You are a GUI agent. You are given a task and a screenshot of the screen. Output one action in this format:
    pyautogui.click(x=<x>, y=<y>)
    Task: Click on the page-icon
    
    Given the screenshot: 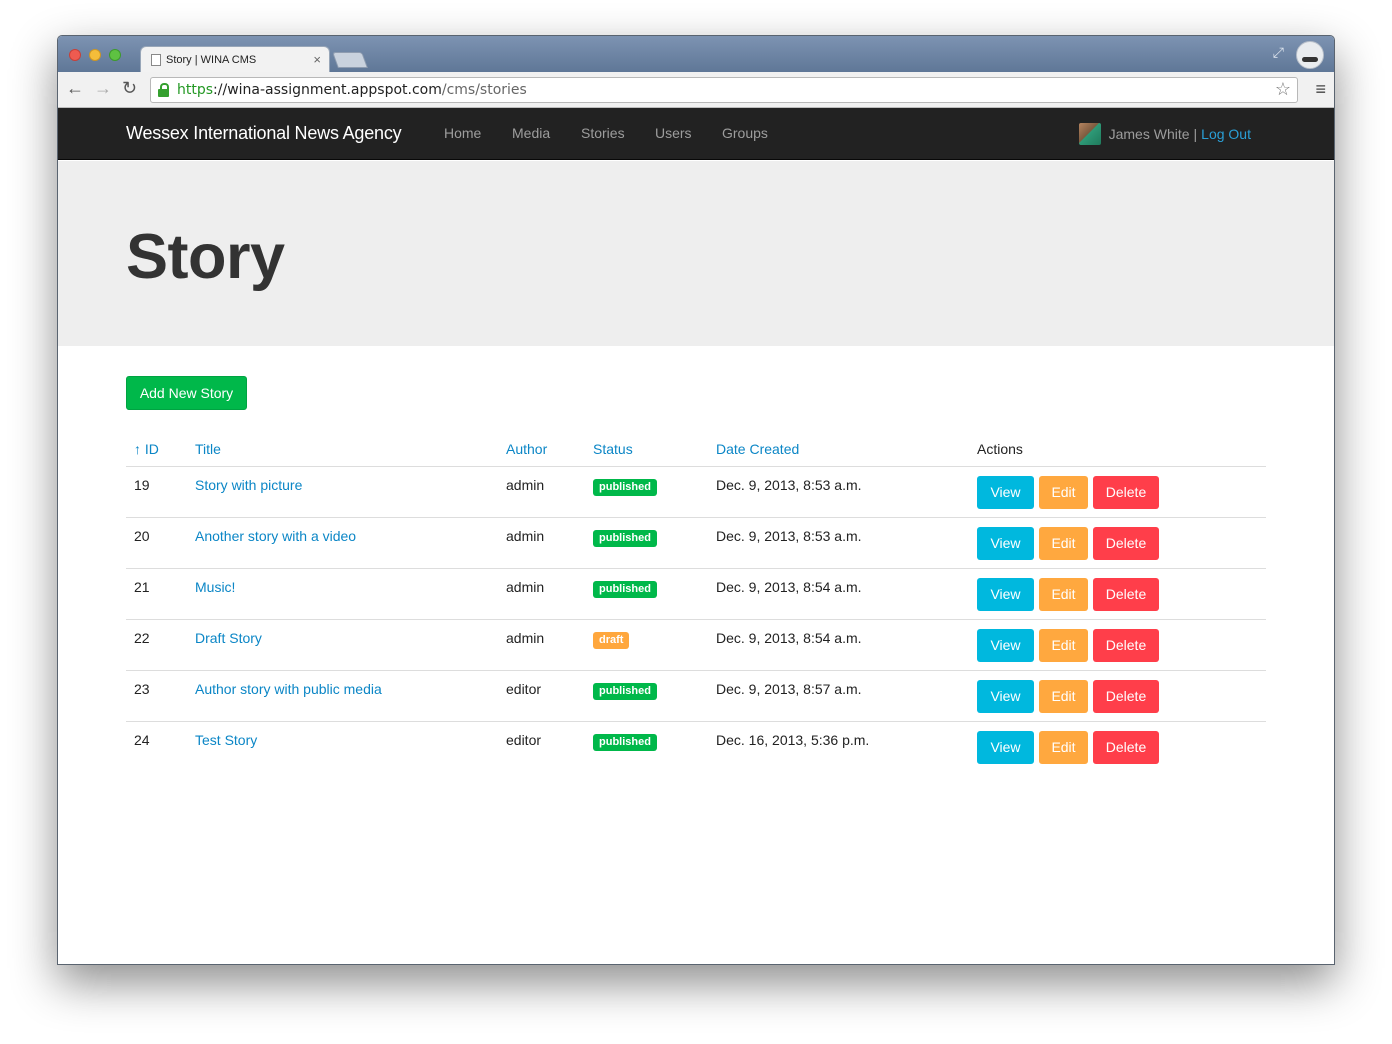 What is the action you would take?
    pyautogui.click(x=156, y=60)
    